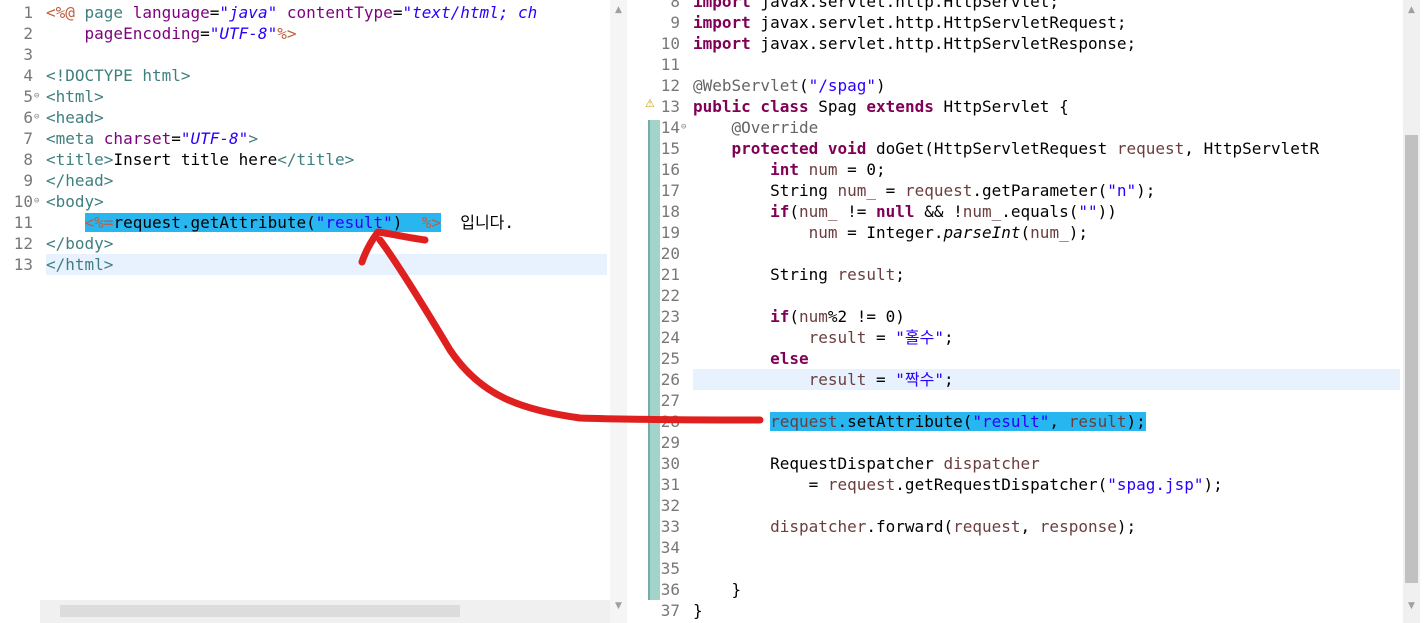 This screenshot has width=1425, height=623. I want to click on code-line: 22, so click(1032, 295).